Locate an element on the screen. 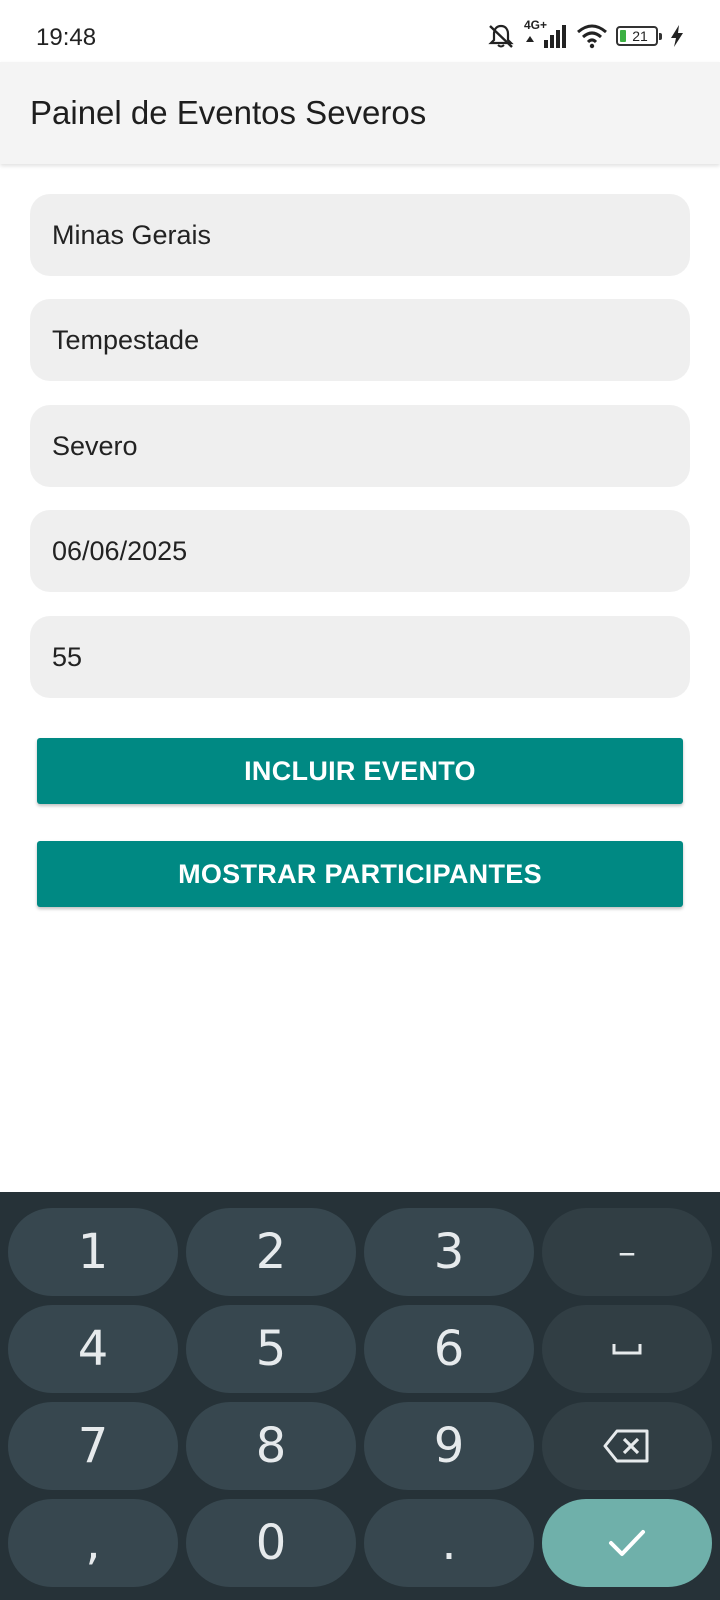 The image size is (720, 1600). battery-level: 21 is located at coordinates (640, 36).